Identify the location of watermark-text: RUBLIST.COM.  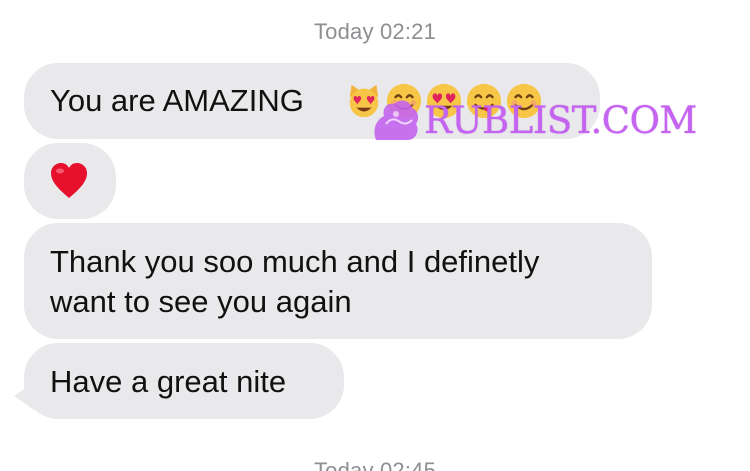
(560, 120).